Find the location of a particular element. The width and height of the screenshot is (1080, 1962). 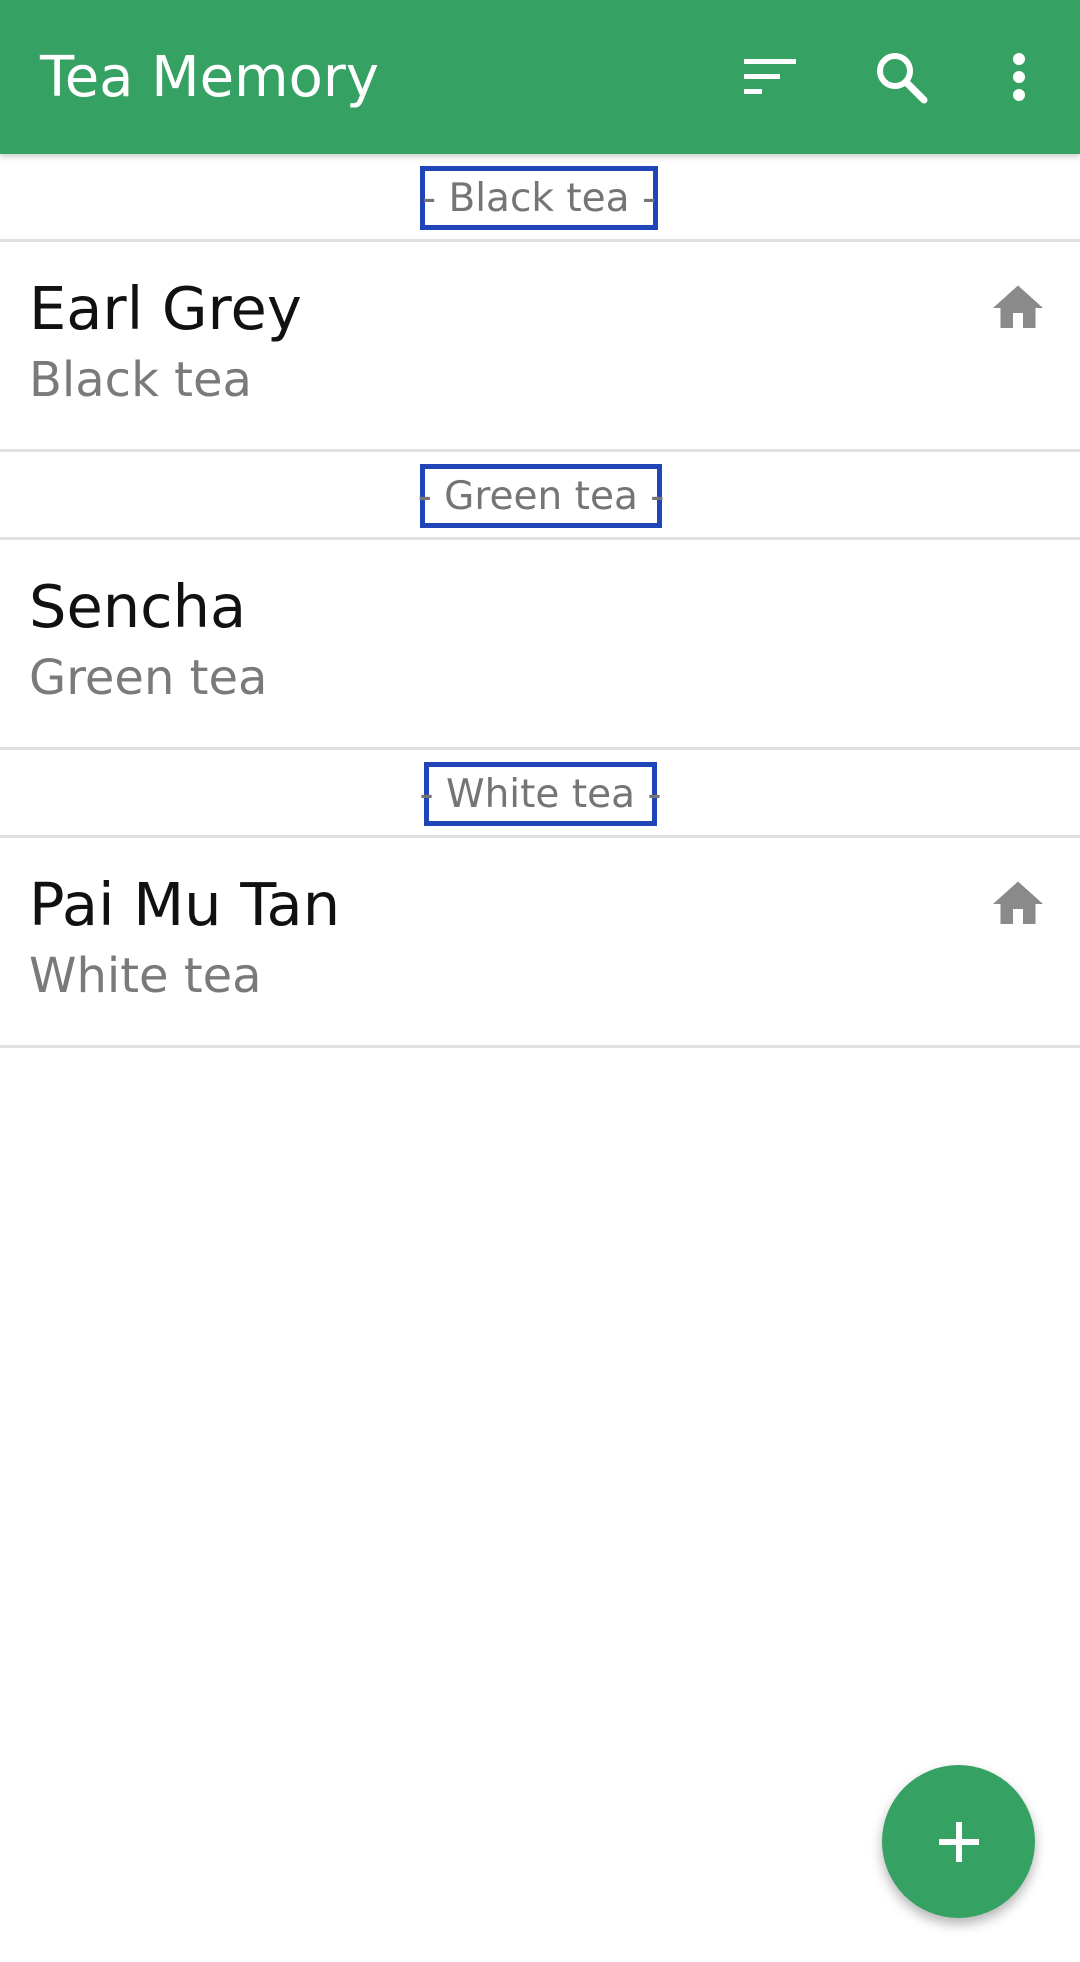

sort-button is located at coordinates (770, 77).